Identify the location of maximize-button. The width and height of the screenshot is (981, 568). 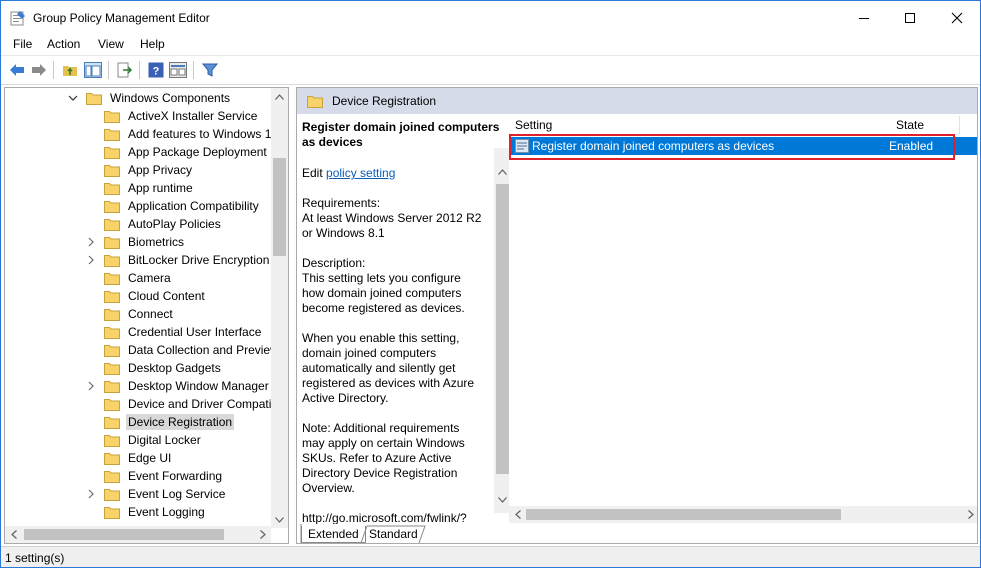
(910, 17).